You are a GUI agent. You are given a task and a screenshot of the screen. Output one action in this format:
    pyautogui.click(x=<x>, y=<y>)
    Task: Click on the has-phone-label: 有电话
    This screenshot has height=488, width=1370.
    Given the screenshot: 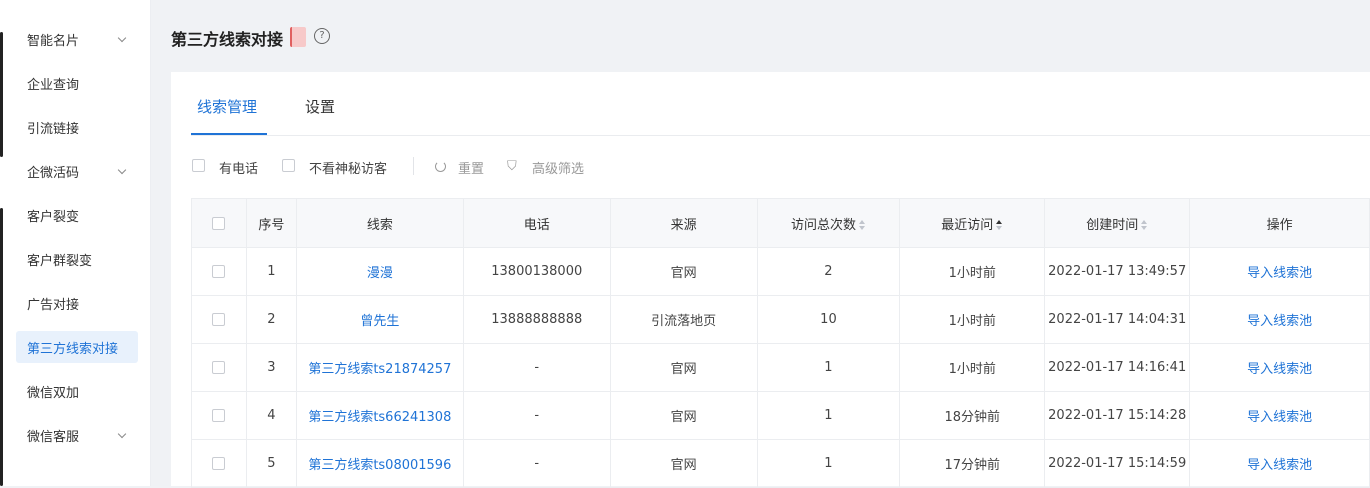 What is the action you would take?
    pyautogui.click(x=239, y=169)
    